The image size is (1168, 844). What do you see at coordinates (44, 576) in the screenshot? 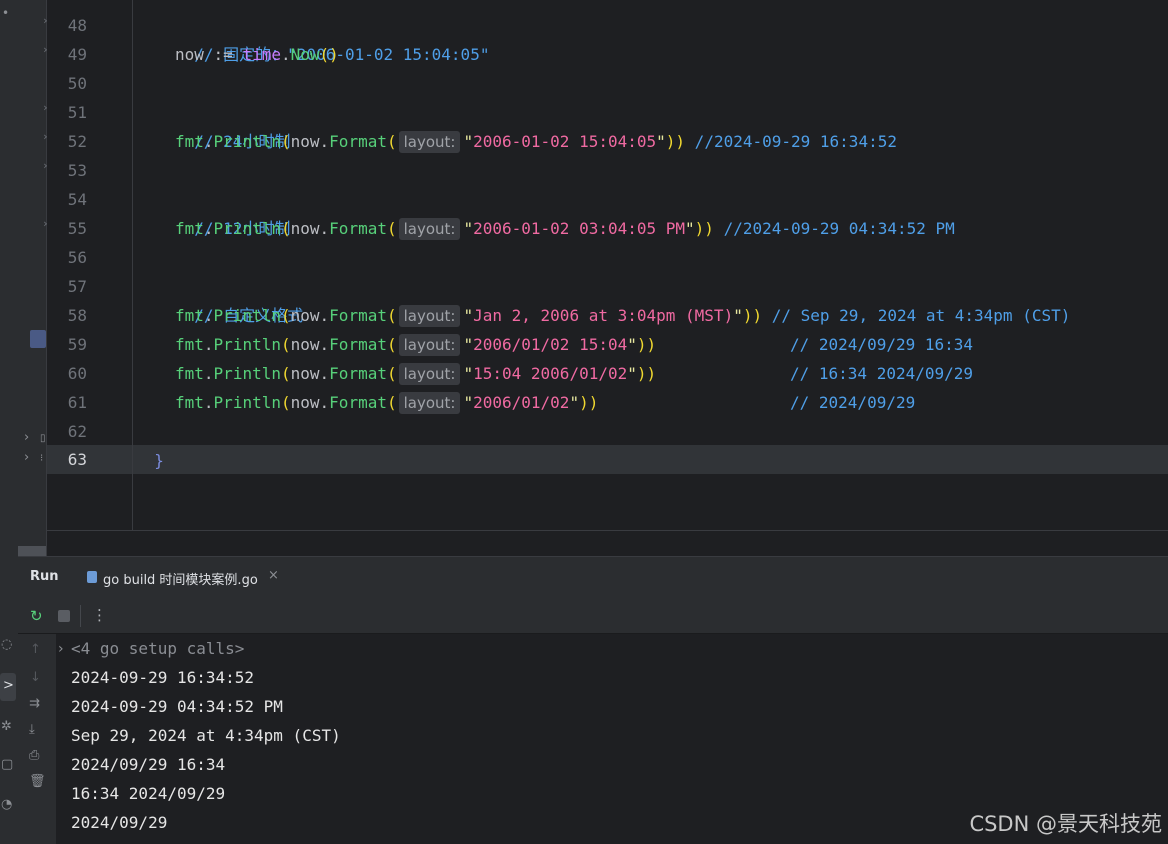
I see `run-panel-title: Run` at bounding box center [44, 576].